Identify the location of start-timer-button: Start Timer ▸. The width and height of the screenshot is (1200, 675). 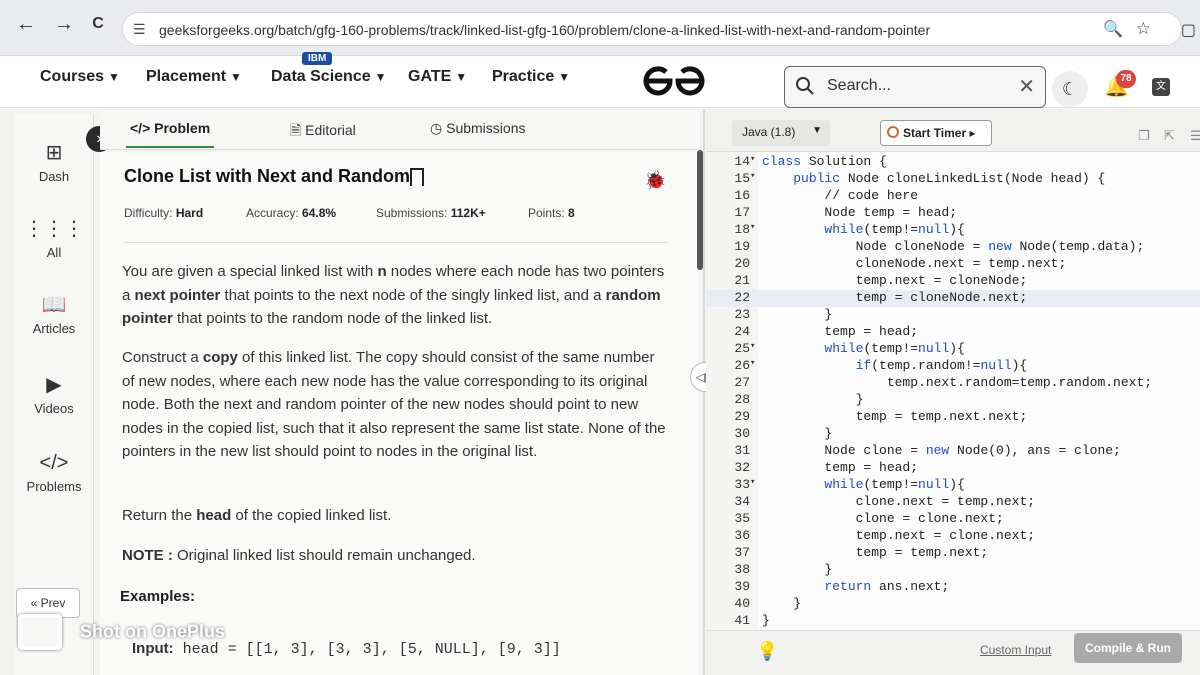
(936, 133).